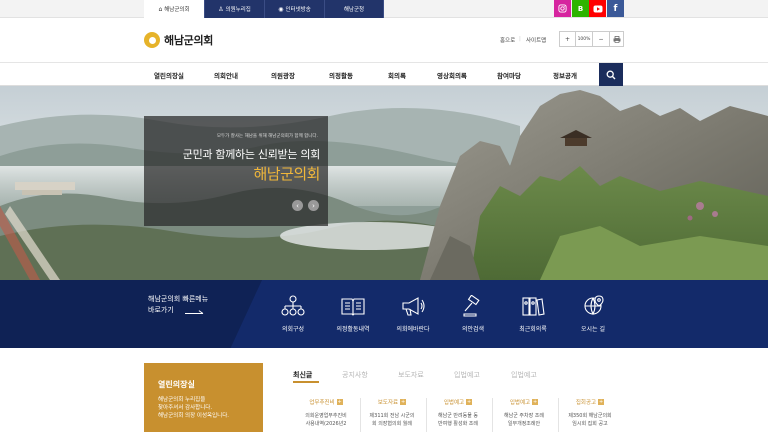 This screenshot has width=768, height=432. Describe the element at coordinates (353, 329) in the screenshot. I see `quick-item-label: 의정활동내역` at that location.